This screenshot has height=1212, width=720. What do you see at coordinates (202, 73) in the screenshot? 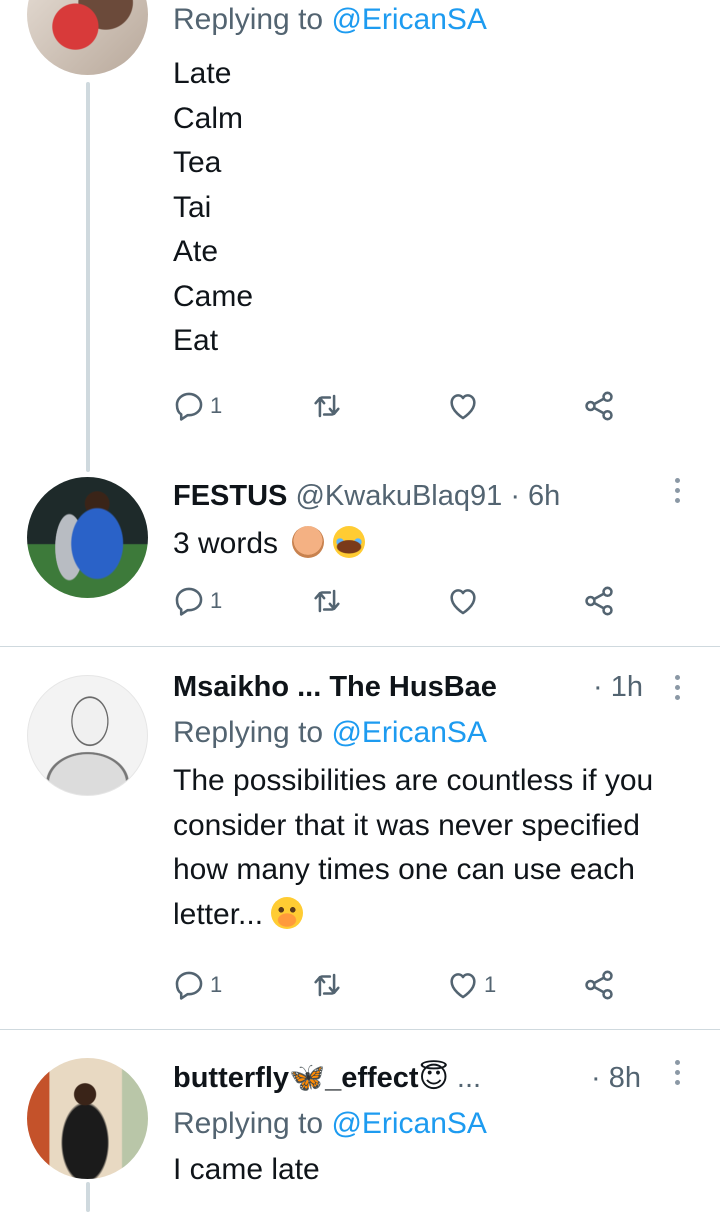
I see `text-line: Late` at bounding box center [202, 73].